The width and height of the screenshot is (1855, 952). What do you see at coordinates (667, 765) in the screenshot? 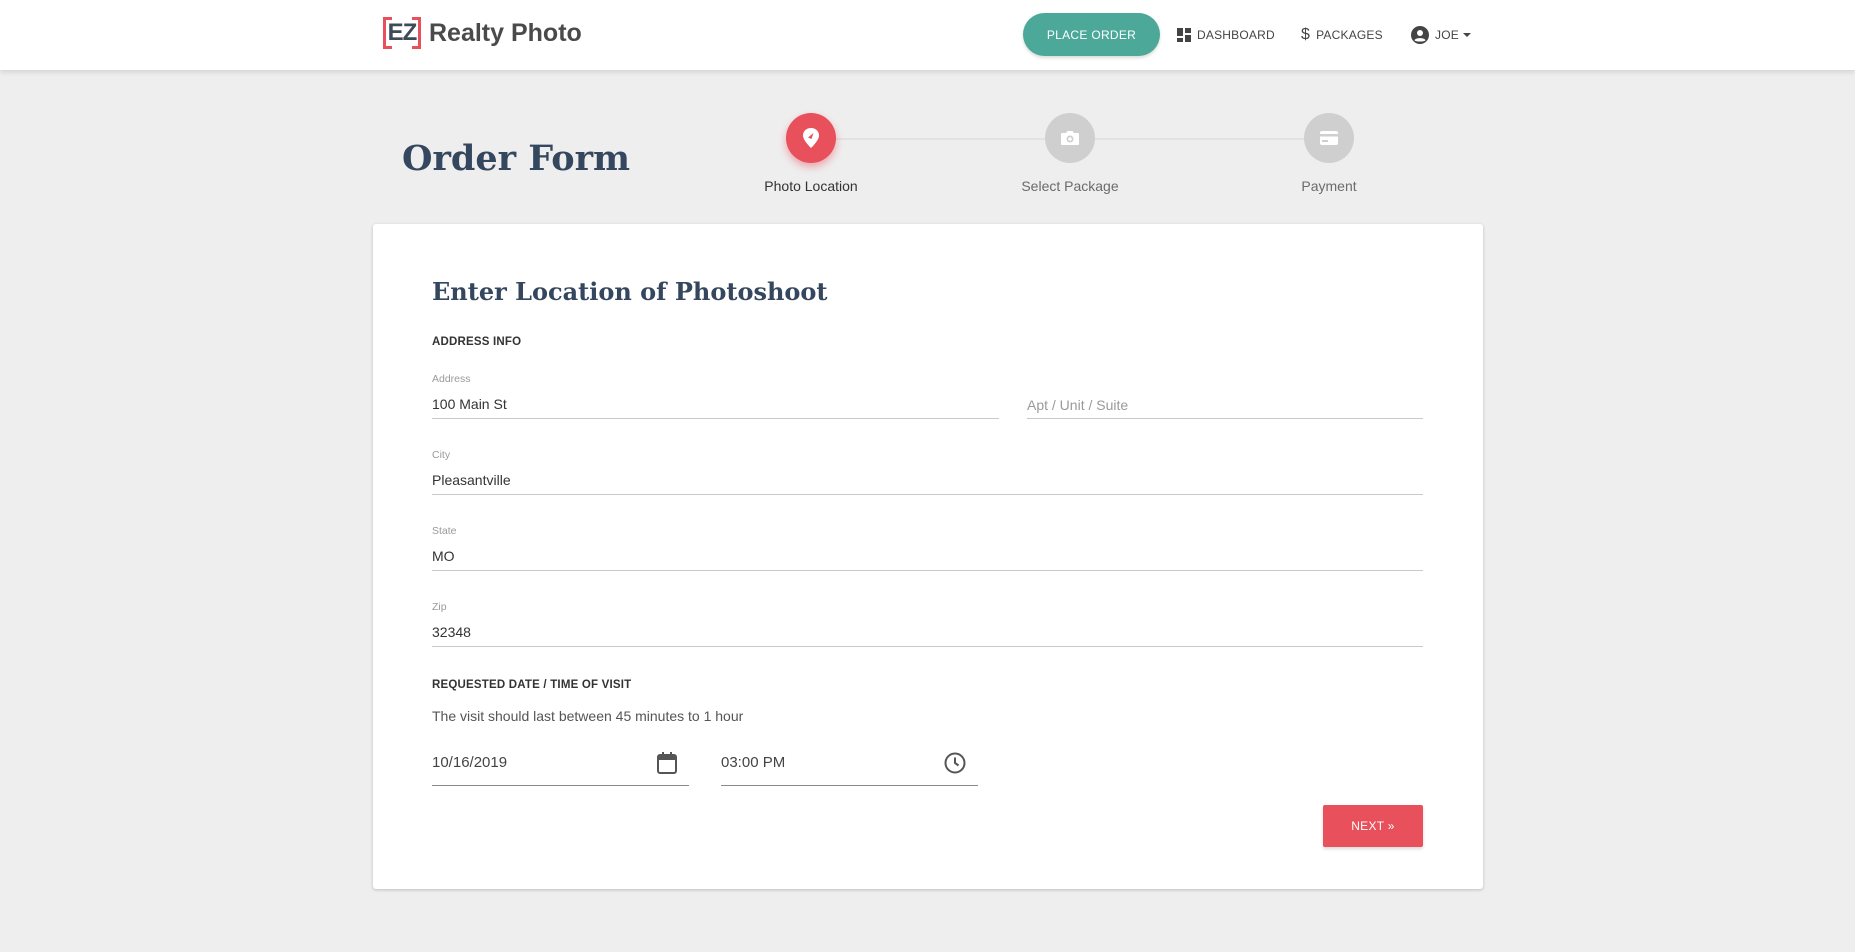
I see `calendar-icon` at bounding box center [667, 765].